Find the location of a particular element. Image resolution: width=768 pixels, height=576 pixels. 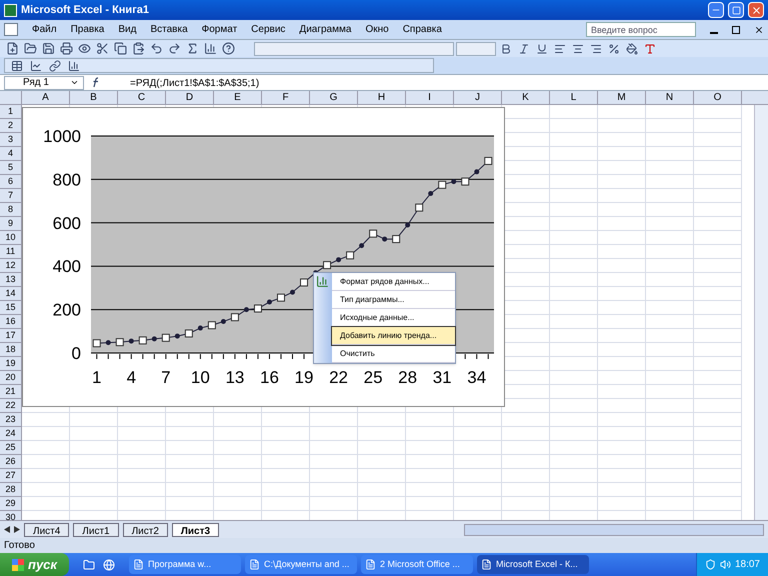

column-header: N is located at coordinates (670, 97).